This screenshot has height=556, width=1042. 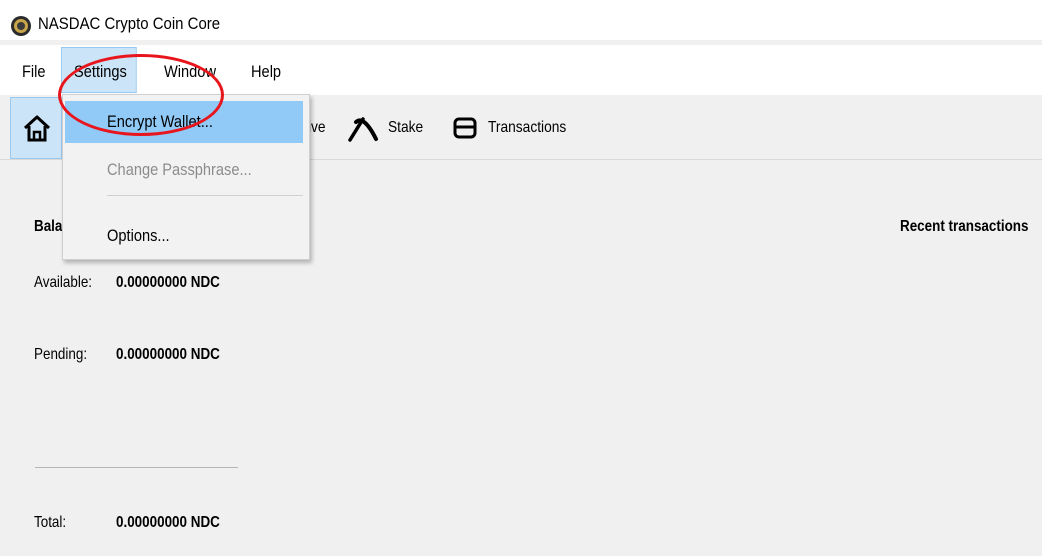 What do you see at coordinates (527, 127) in the screenshot?
I see `transactions-label: Transactions` at bounding box center [527, 127].